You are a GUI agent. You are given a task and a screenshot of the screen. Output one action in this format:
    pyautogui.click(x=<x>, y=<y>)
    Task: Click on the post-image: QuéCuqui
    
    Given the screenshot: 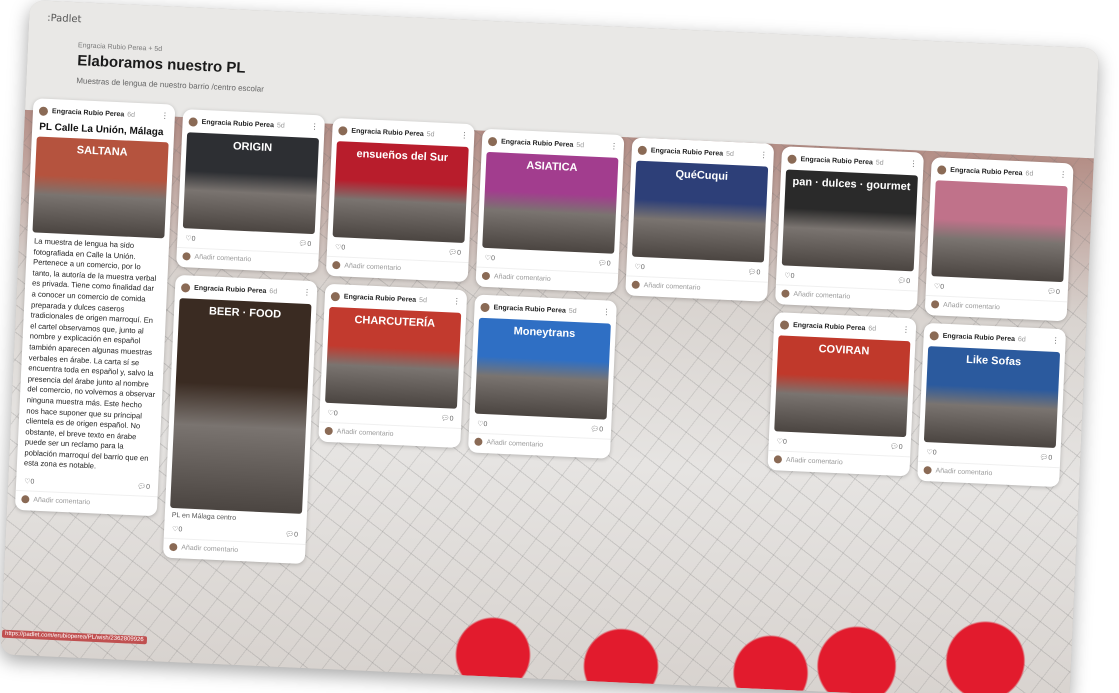 What is the action you would take?
    pyautogui.click(x=700, y=211)
    